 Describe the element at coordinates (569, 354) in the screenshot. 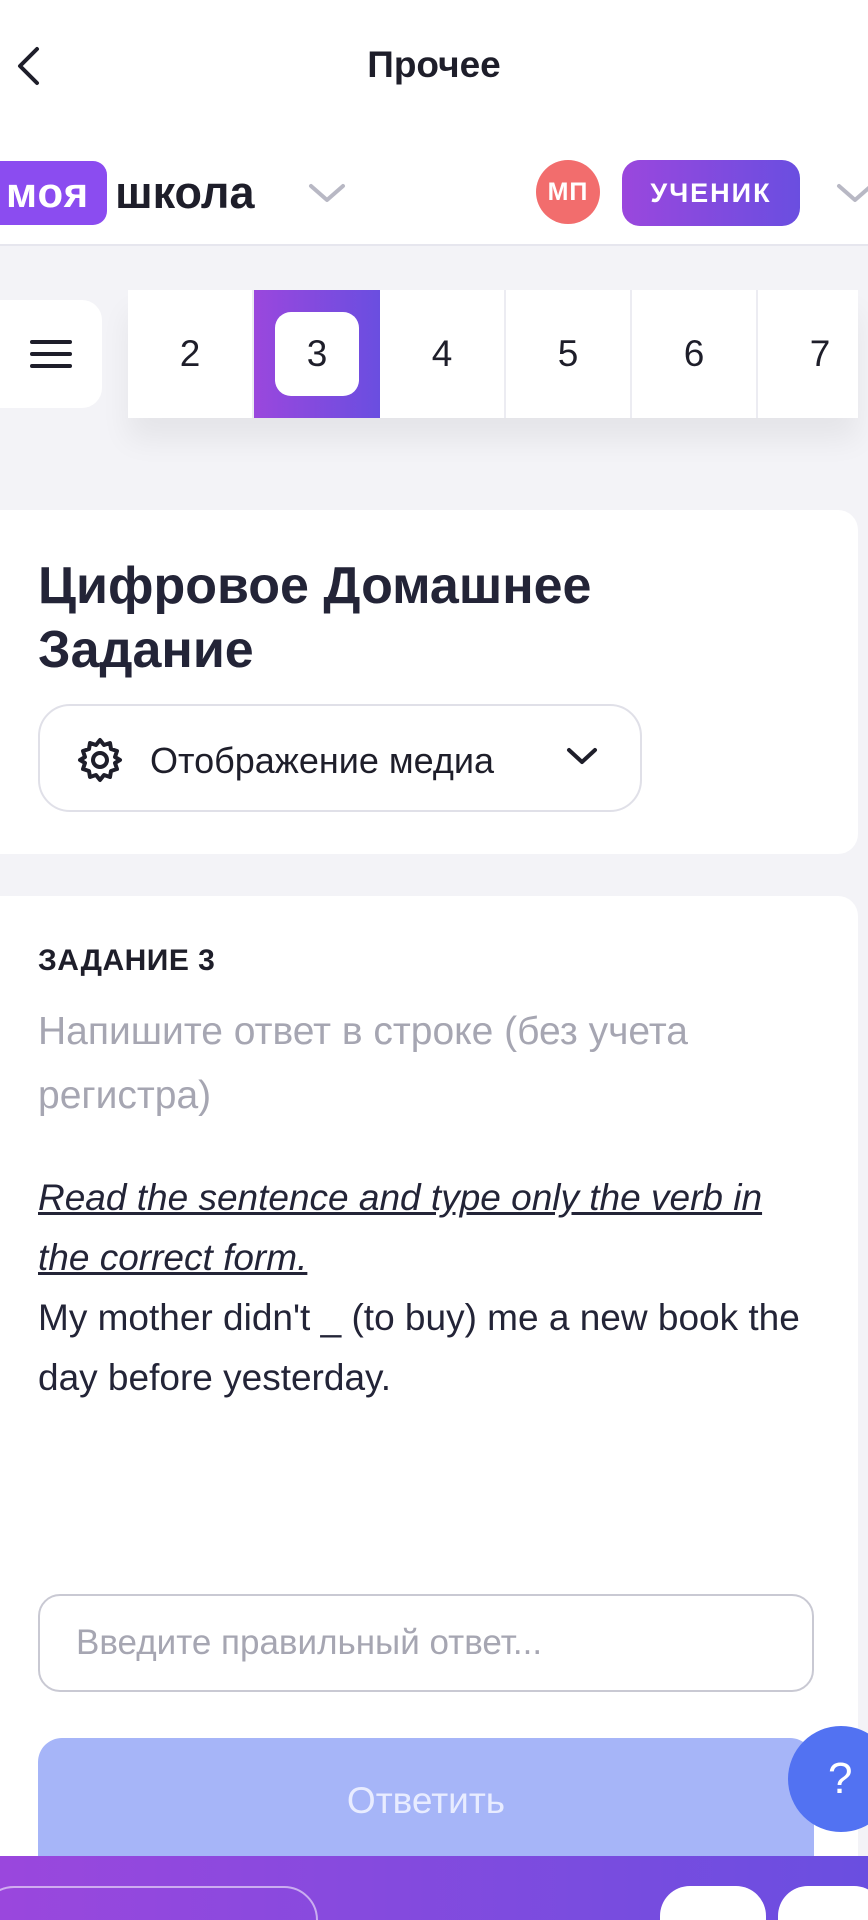

I see `page-5: 5` at that location.